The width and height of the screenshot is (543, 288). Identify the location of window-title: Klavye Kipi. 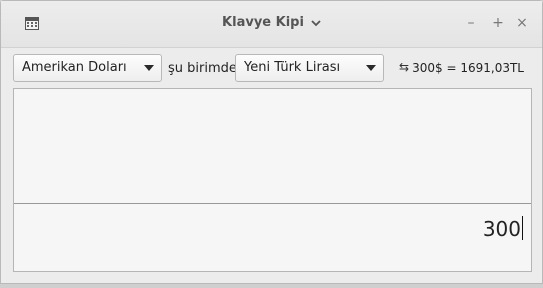
(271, 22).